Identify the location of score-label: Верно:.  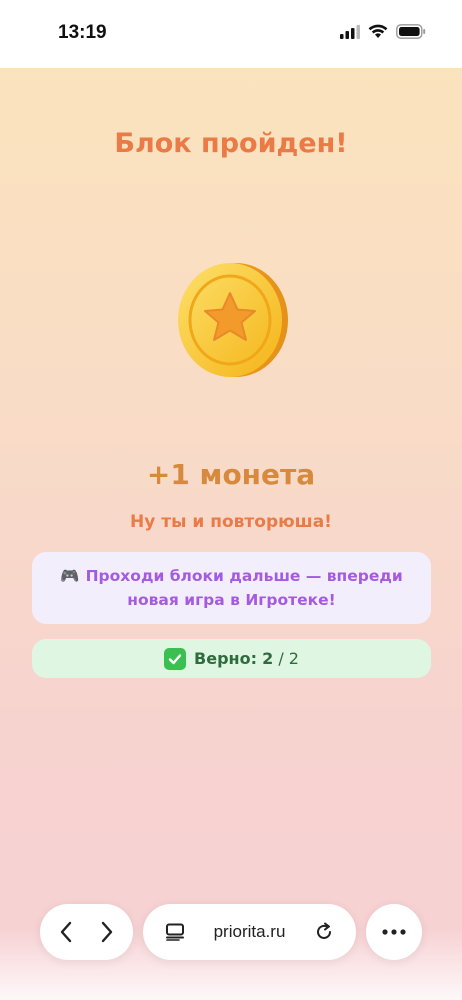
(225, 658).